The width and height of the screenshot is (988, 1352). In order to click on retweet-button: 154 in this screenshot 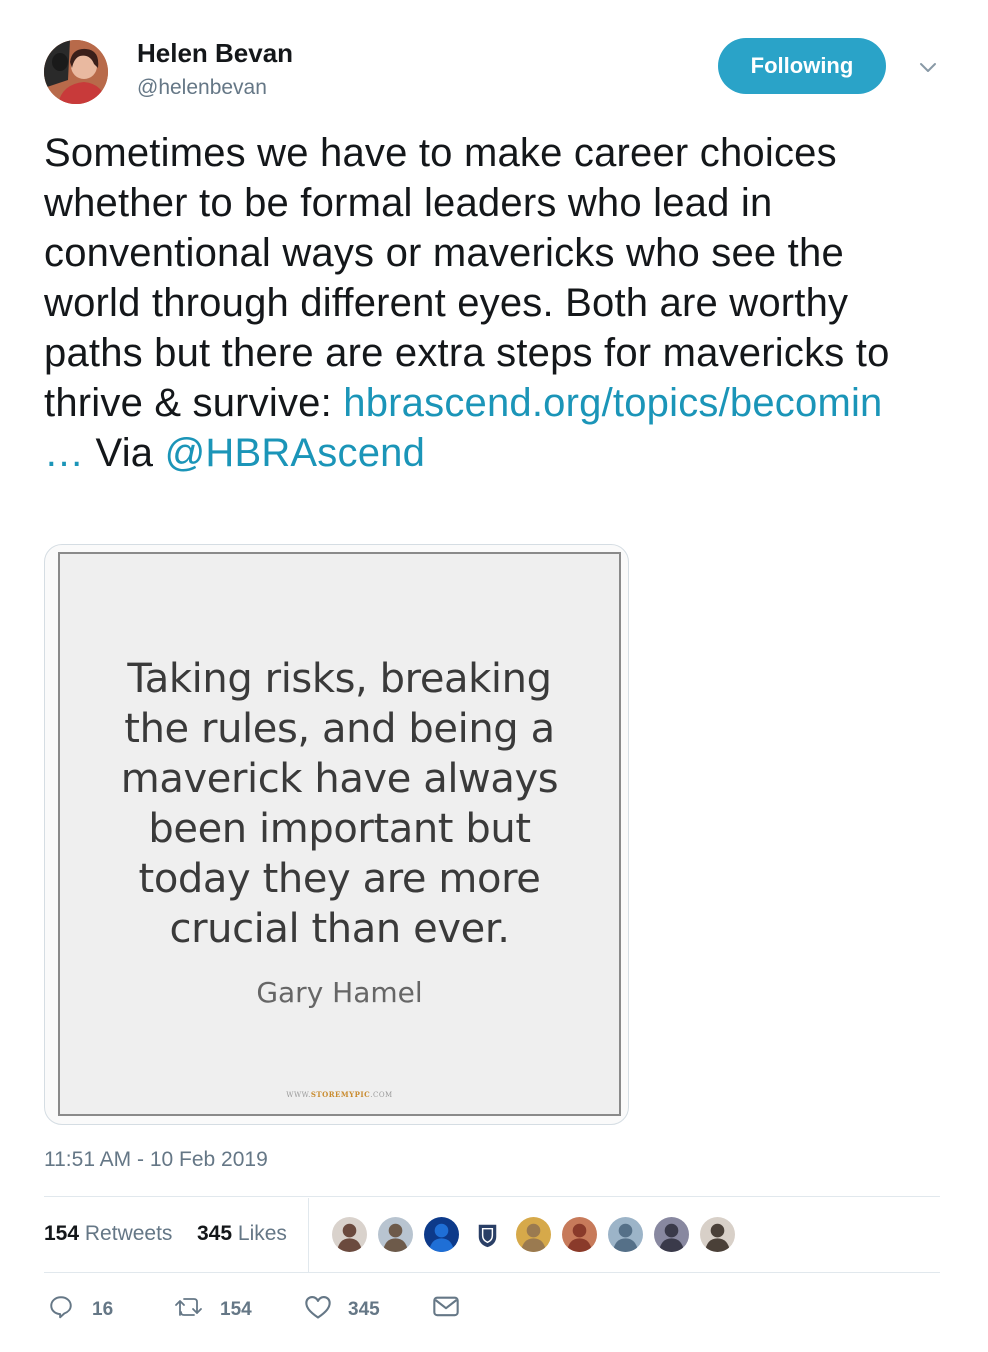, I will do `click(229, 1308)`.